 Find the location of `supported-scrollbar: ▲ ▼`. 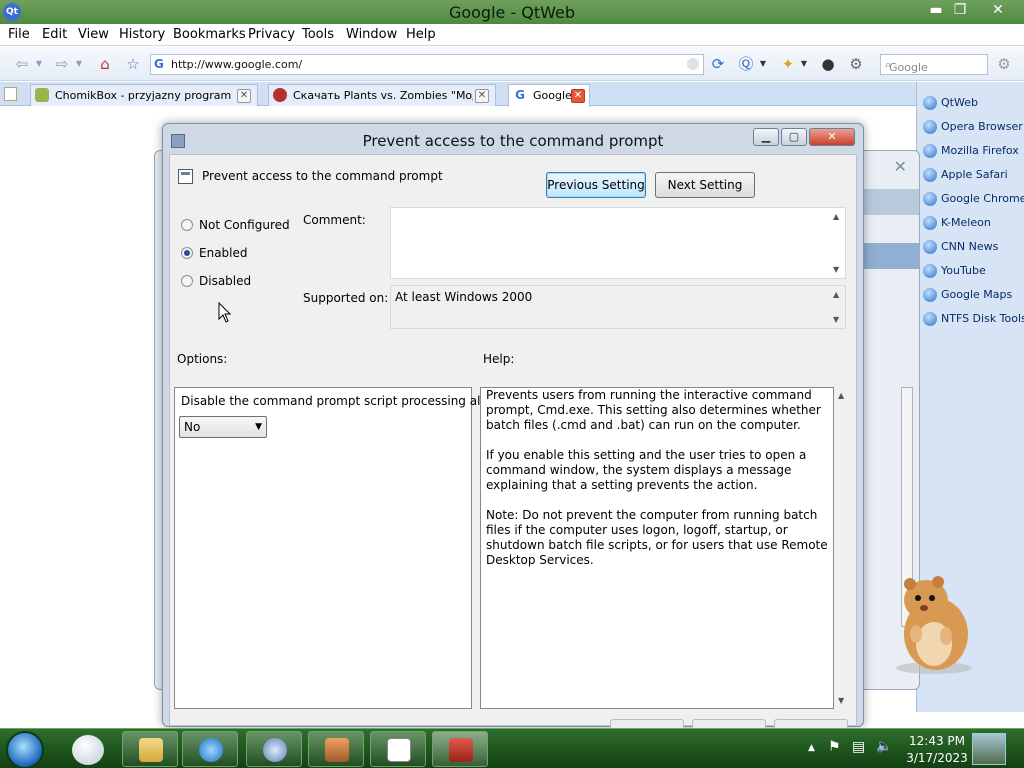

supported-scrollbar: ▲ ▼ is located at coordinates (837, 307).